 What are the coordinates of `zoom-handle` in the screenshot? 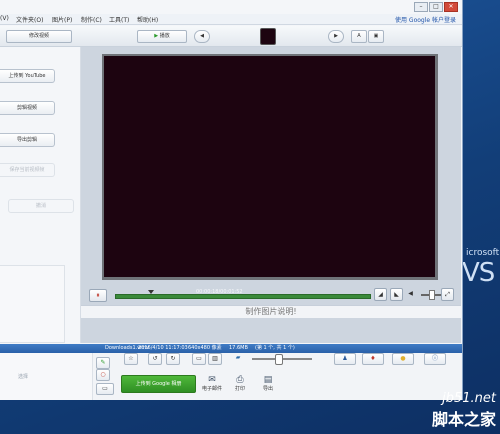 It's located at (278, 359).